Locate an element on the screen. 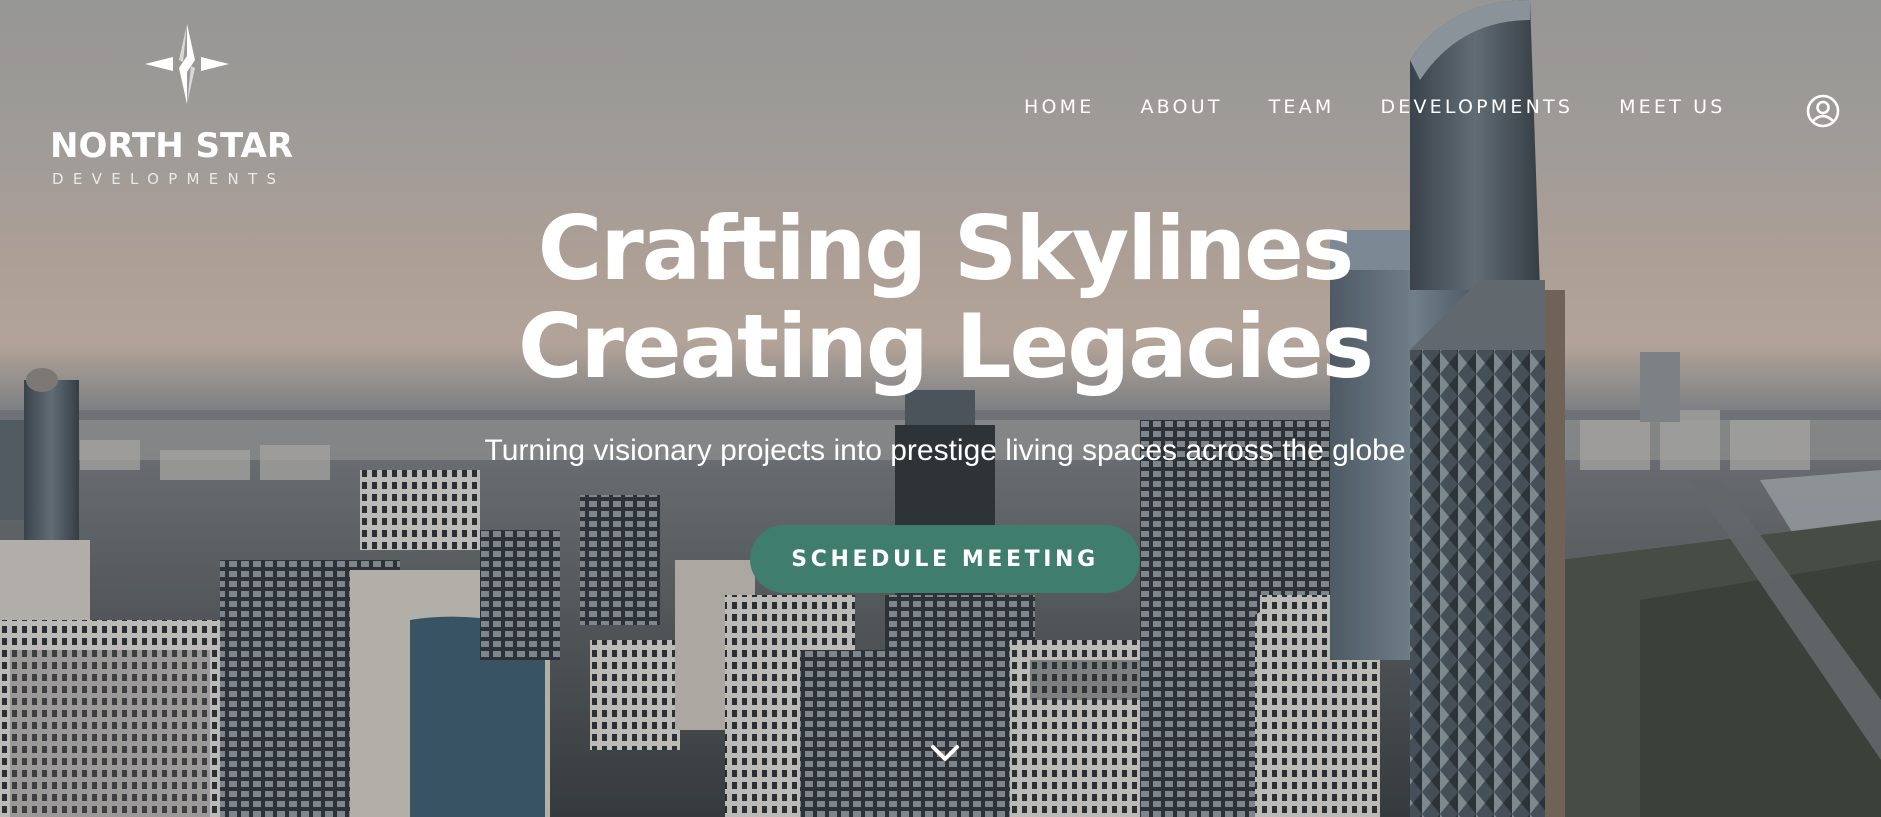 The height and width of the screenshot is (817, 1881). hero-headline-line-2: Creating Legacies is located at coordinates (945, 346).